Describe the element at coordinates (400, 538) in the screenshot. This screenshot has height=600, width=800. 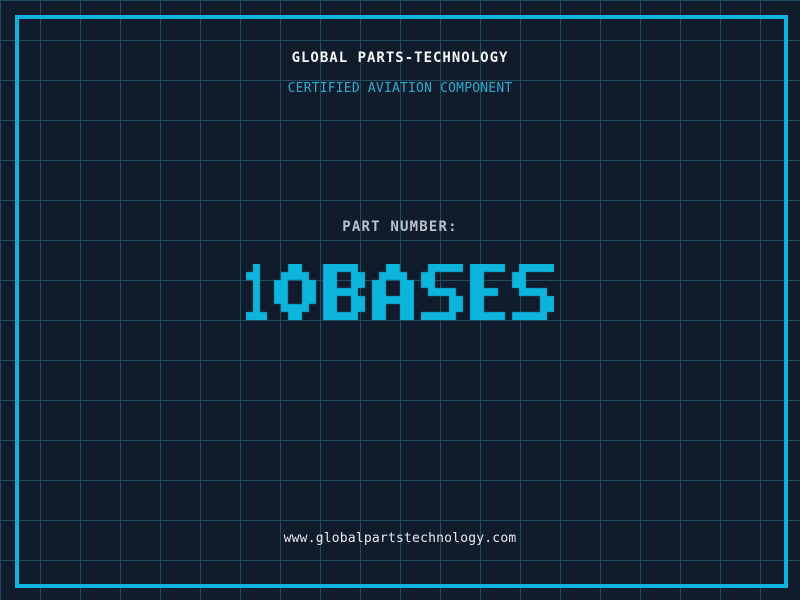
I see `website-url: www.globalpartstechnology.com` at that location.